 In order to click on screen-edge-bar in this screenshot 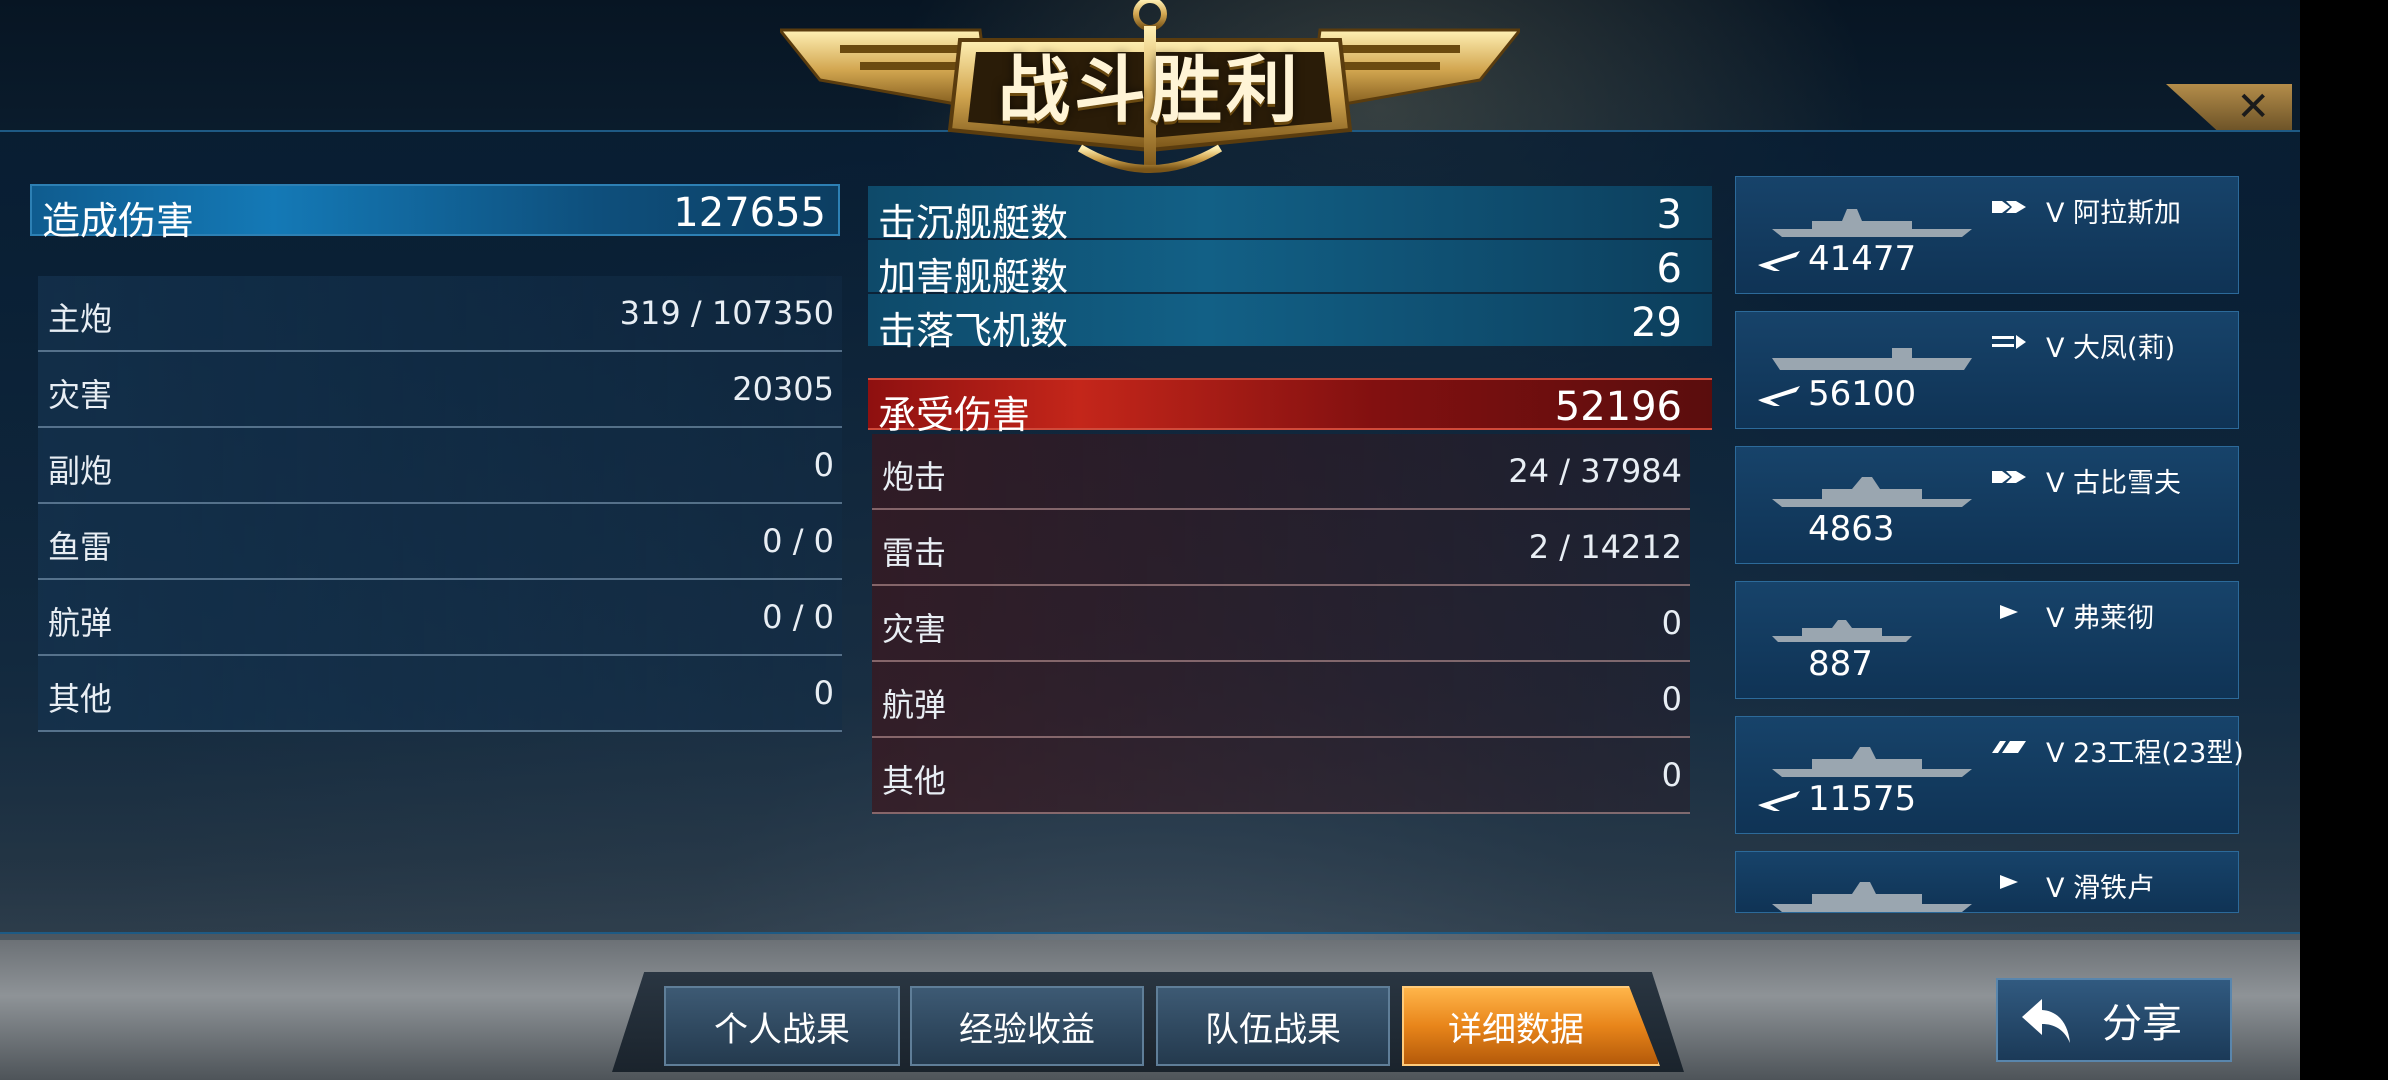, I will do `click(2344, 540)`.